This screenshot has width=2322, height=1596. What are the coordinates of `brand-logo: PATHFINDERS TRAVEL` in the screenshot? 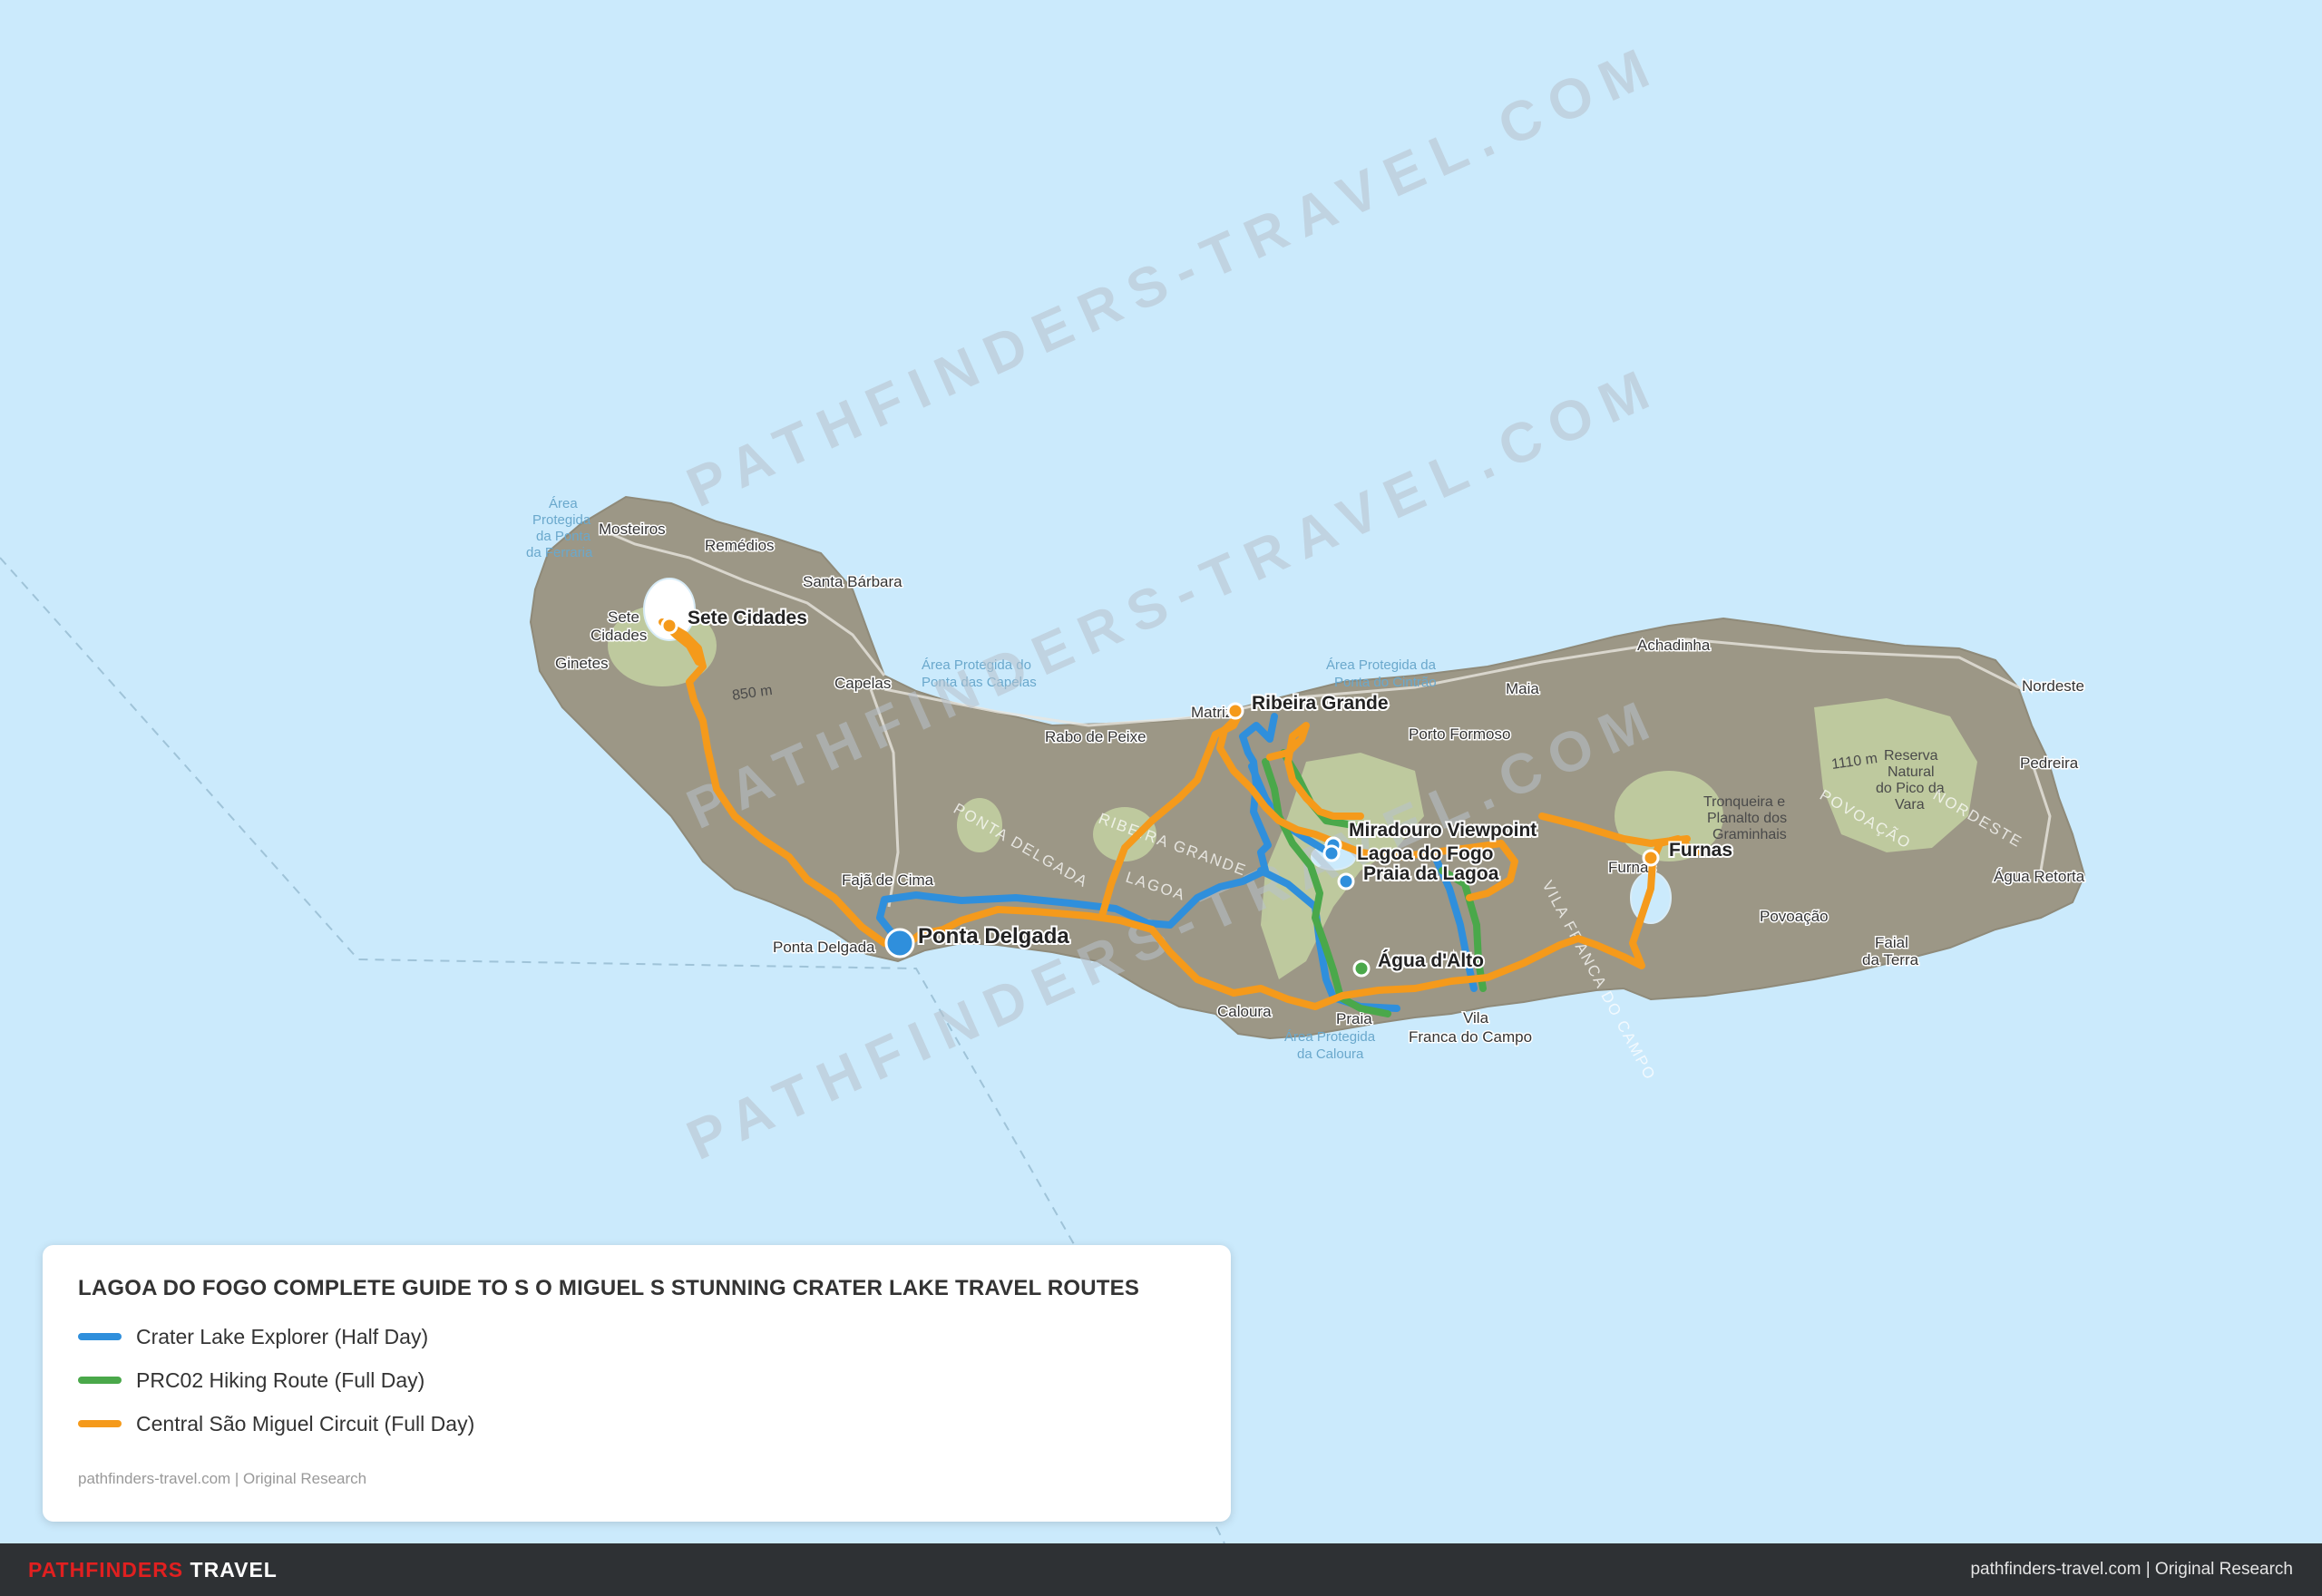 It's located at (153, 1570).